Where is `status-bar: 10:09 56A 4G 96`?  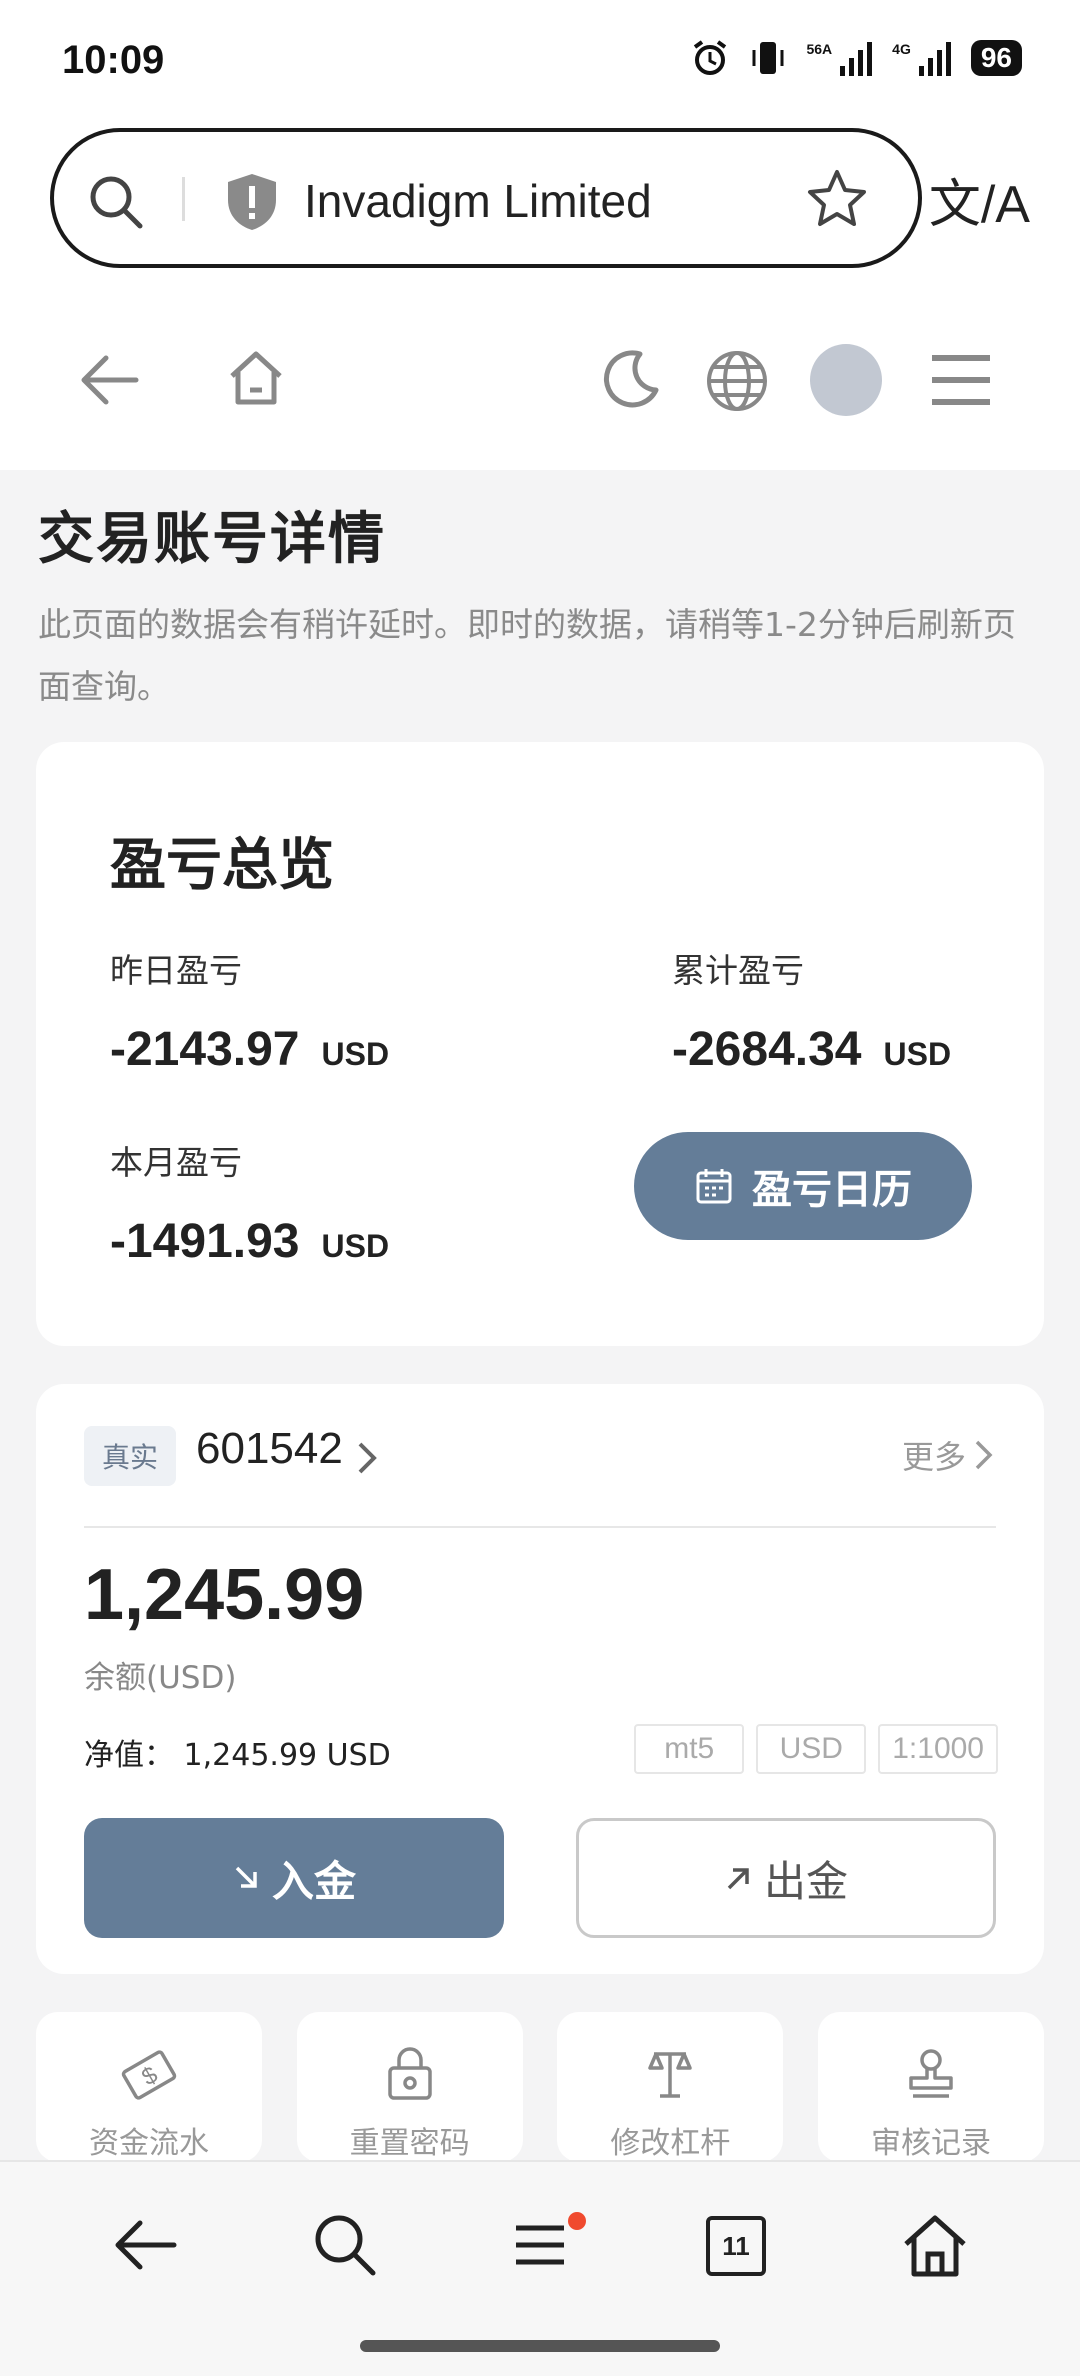
status-bar: 10:09 56A 4G 96 is located at coordinates (540, 60).